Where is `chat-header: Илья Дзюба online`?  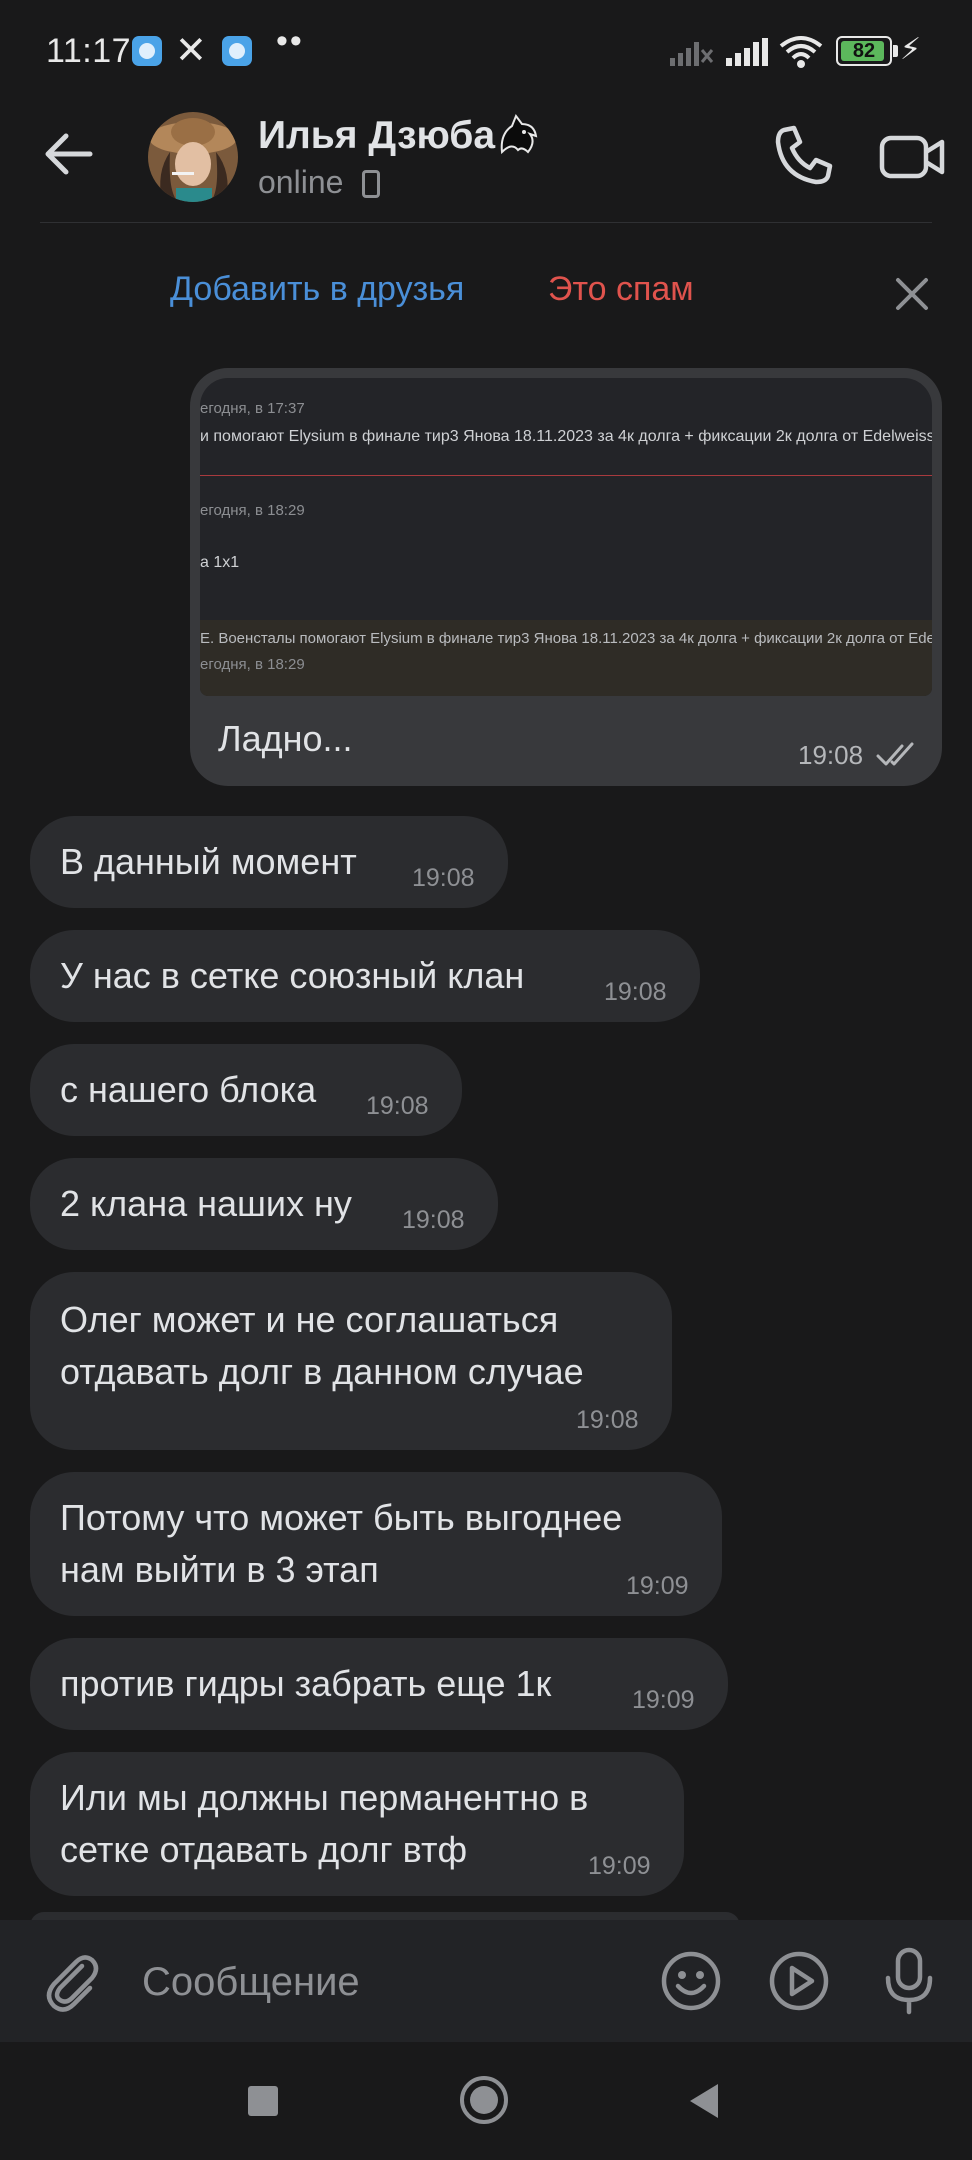
chat-header: Илья Дзюба online is located at coordinates (486, 161).